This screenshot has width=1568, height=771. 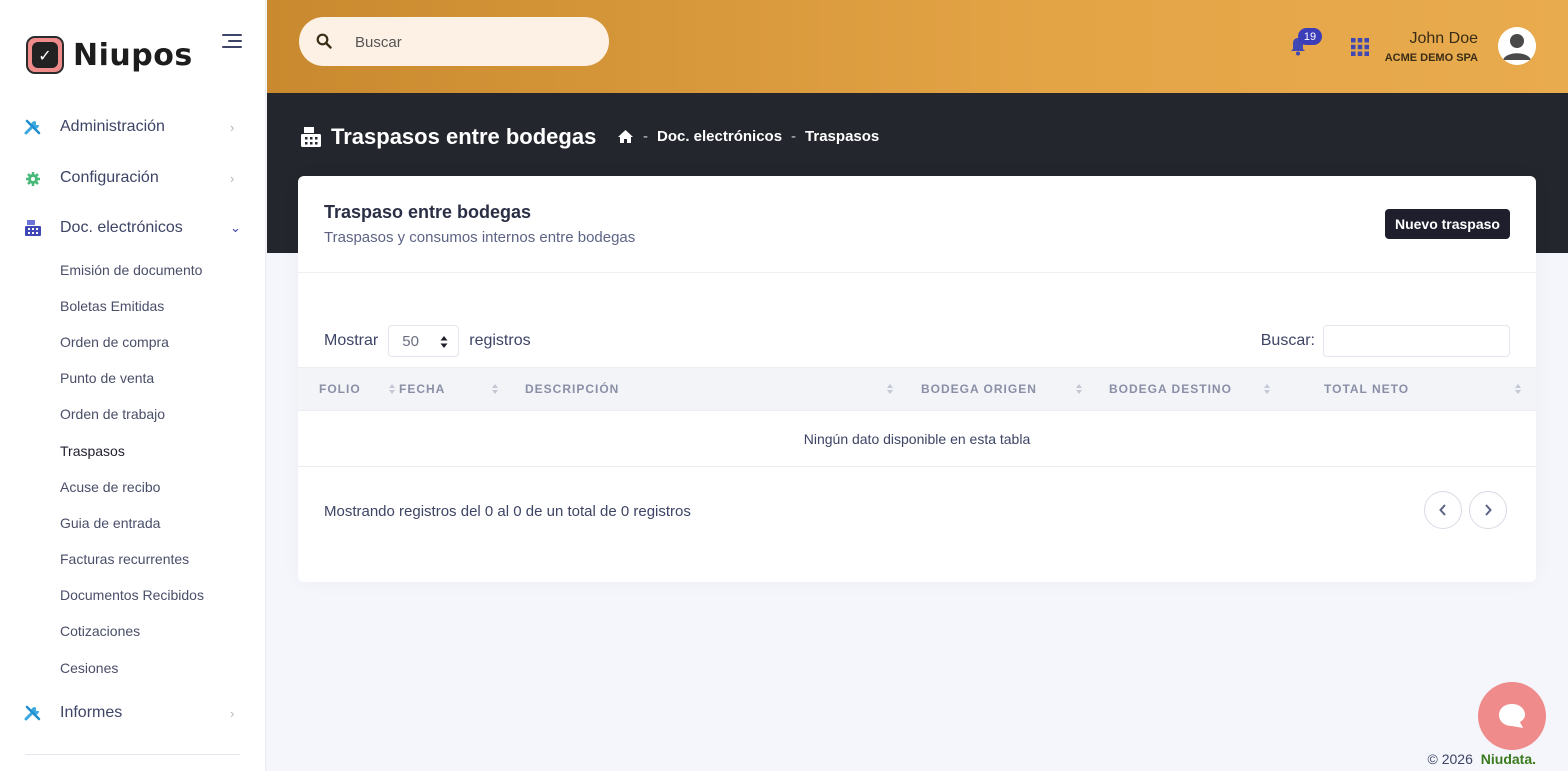 What do you see at coordinates (132, 713) in the screenshot?
I see `sidebar-item-informes: Informes ›` at bounding box center [132, 713].